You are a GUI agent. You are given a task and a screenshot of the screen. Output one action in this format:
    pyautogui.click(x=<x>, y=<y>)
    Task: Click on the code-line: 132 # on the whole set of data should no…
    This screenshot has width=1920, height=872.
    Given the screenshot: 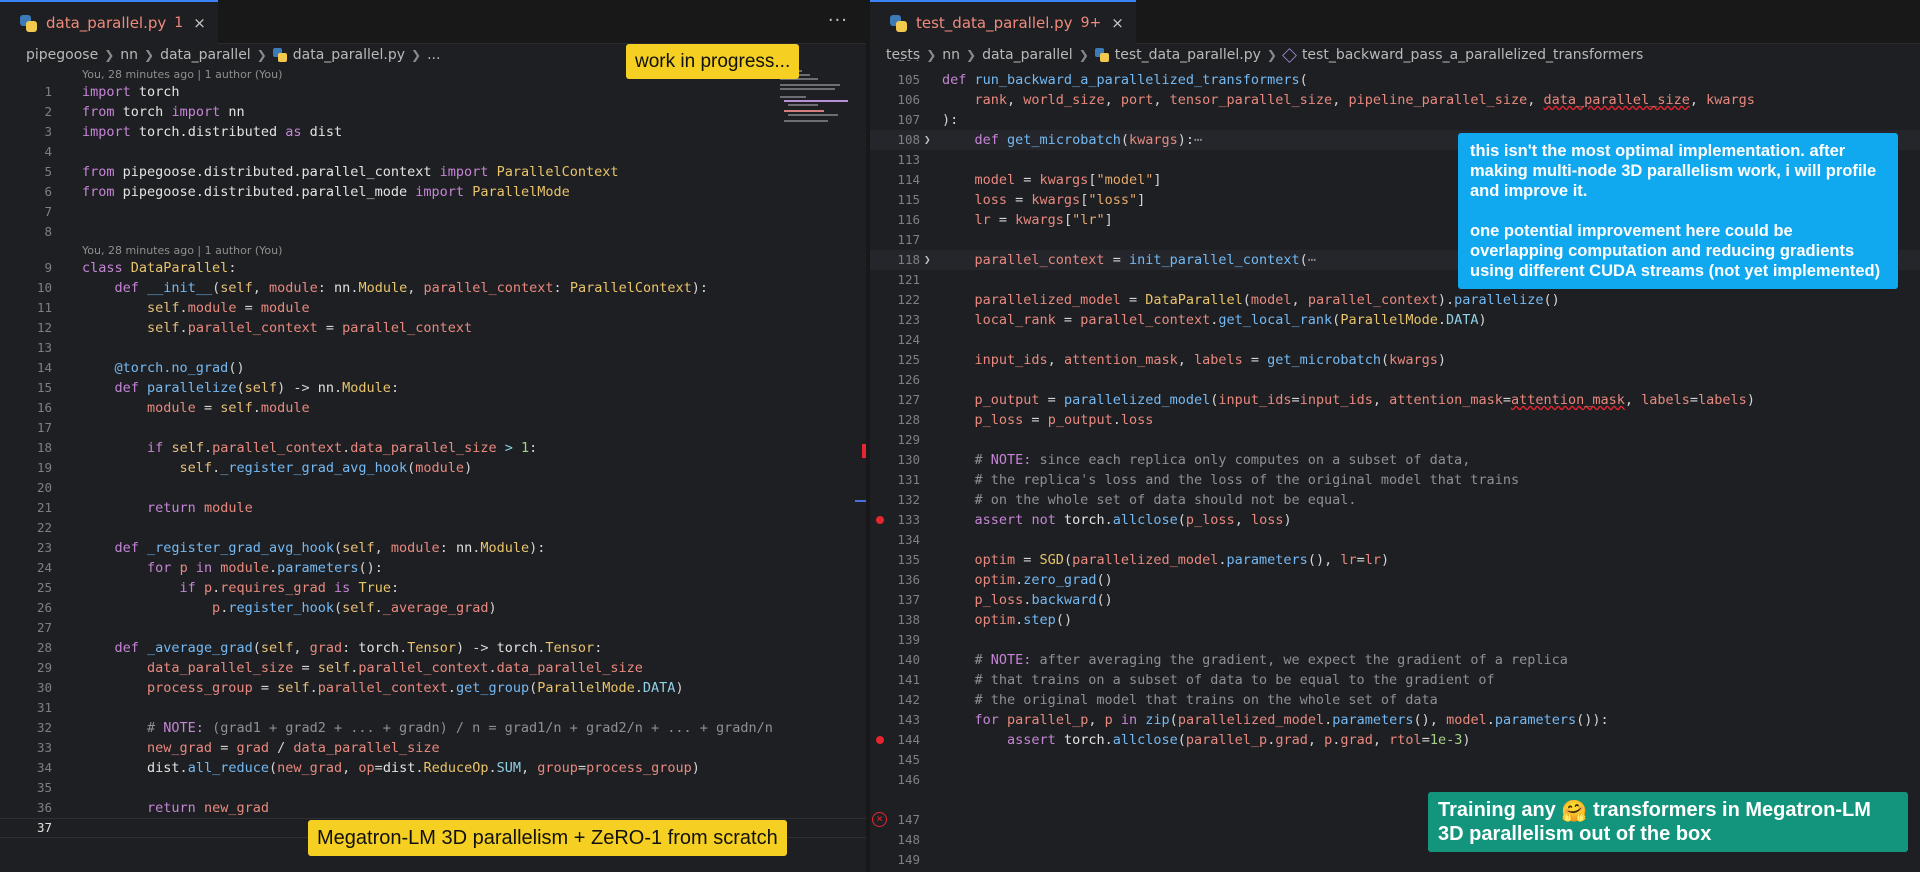 What is the action you would take?
    pyautogui.click(x=1127, y=500)
    